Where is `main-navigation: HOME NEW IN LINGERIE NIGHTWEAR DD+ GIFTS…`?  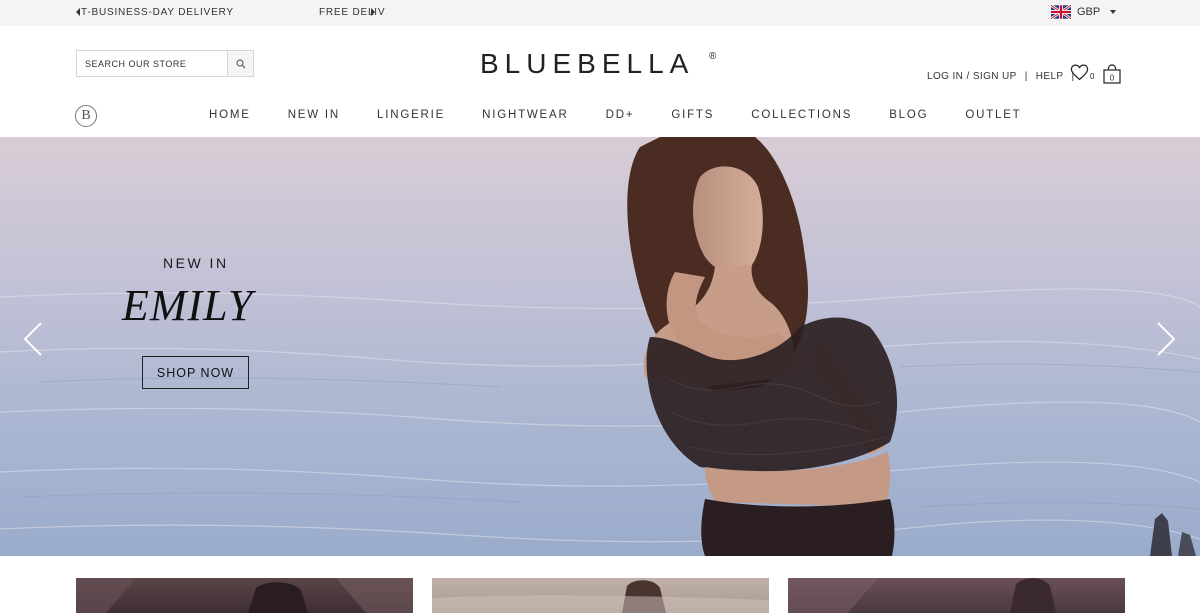 main-navigation: HOME NEW IN LINGERIE NIGHTWEAR DD+ GIFTS… is located at coordinates (615, 115).